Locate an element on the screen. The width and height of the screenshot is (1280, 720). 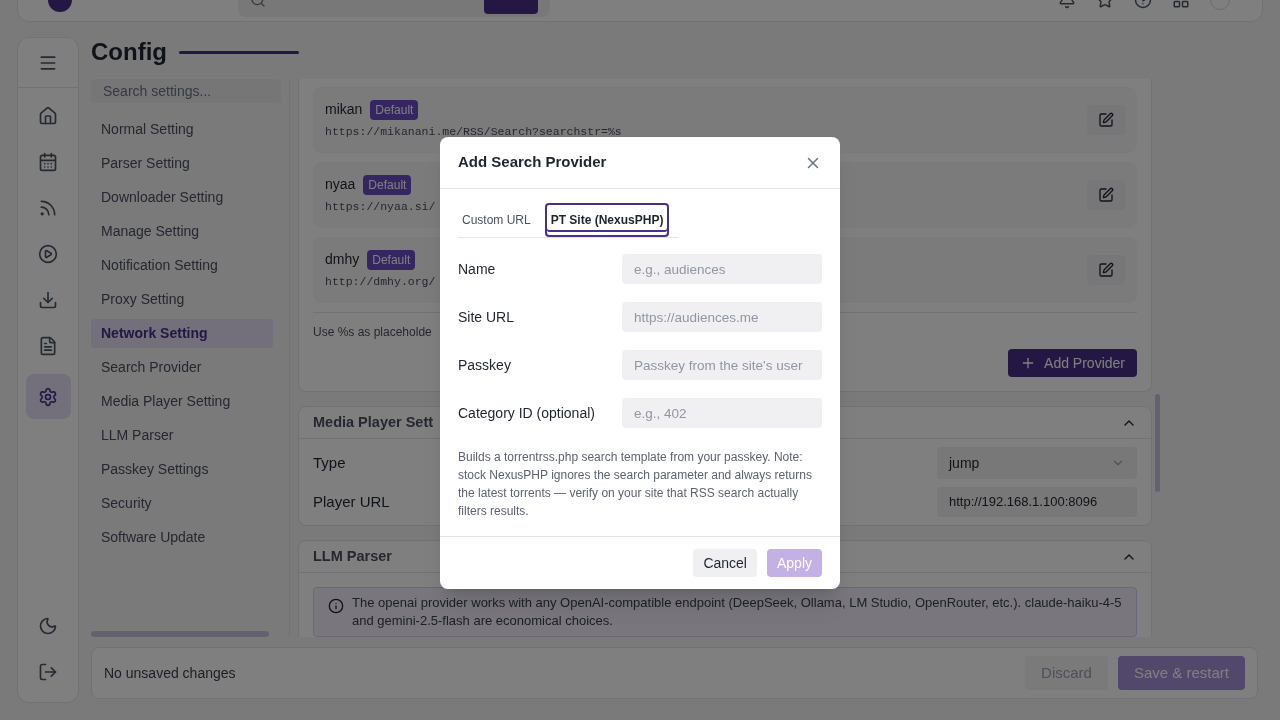
settings-nav-item: Manage Setting is located at coordinates (182, 231).